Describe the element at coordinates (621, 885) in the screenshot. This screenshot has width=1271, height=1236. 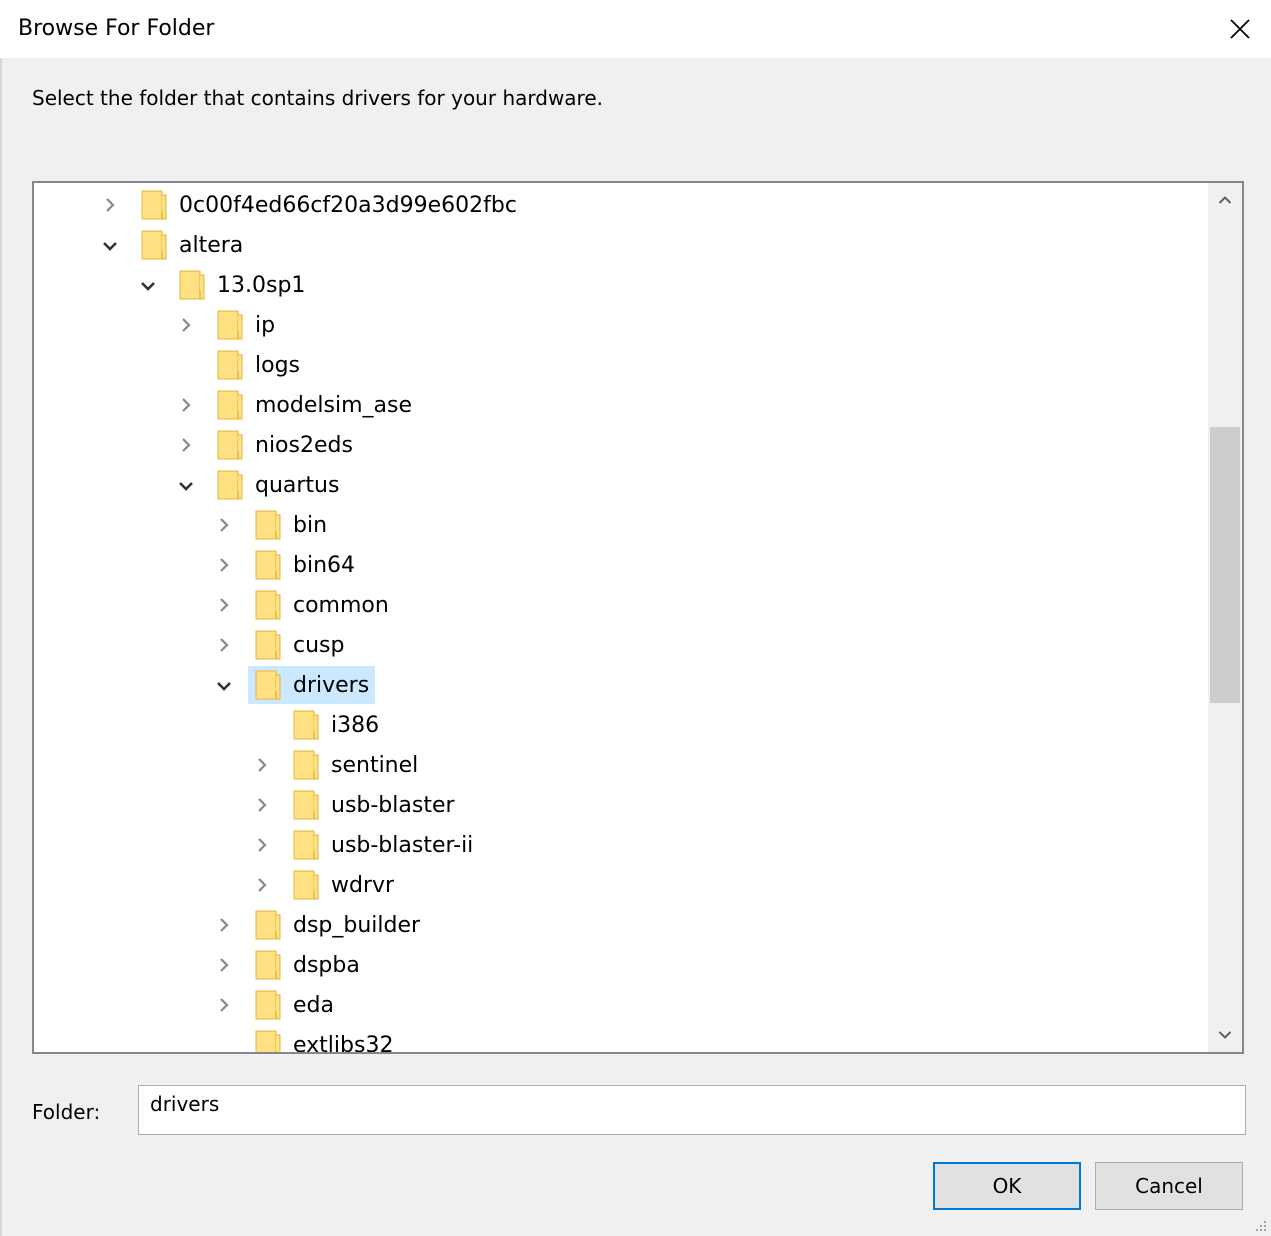
I see `tree-row: wdrvr` at that location.